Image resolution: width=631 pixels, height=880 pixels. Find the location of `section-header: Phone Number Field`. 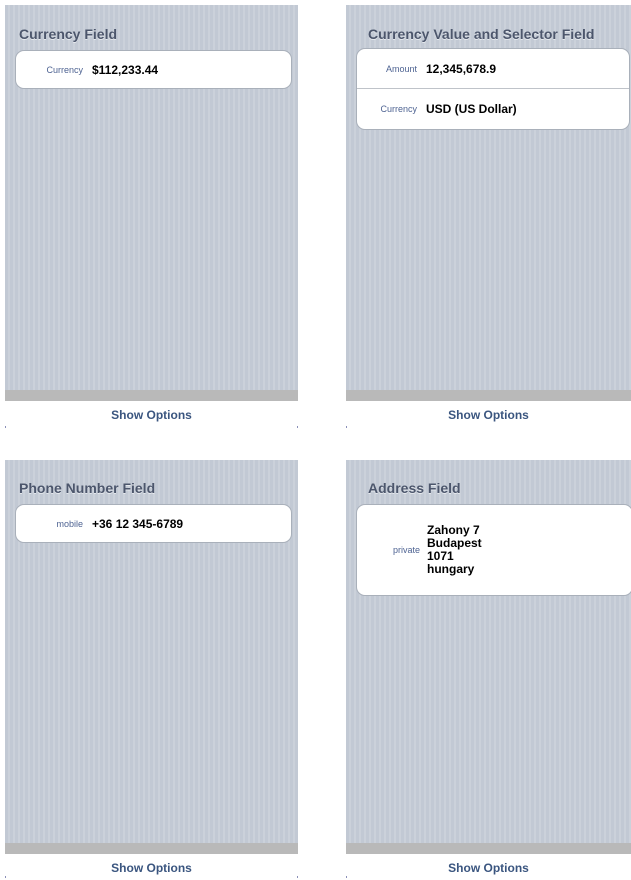

section-header: Phone Number Field is located at coordinates (87, 488).